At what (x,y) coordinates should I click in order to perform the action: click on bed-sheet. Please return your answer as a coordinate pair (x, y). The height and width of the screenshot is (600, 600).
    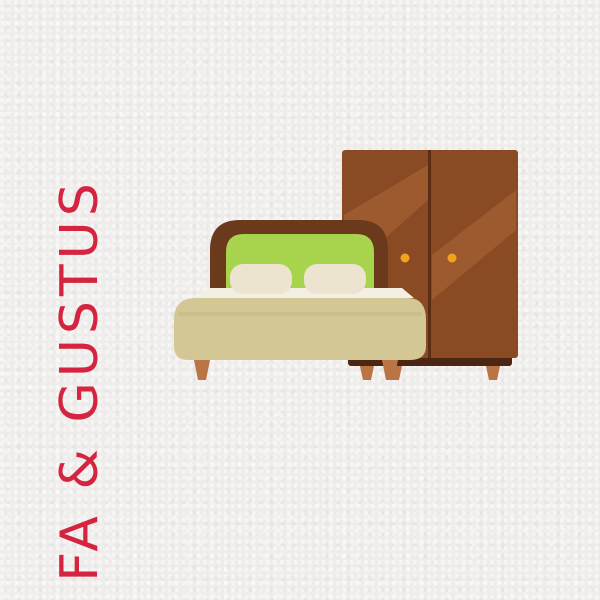
    Looking at the image, I should click on (305, 293).